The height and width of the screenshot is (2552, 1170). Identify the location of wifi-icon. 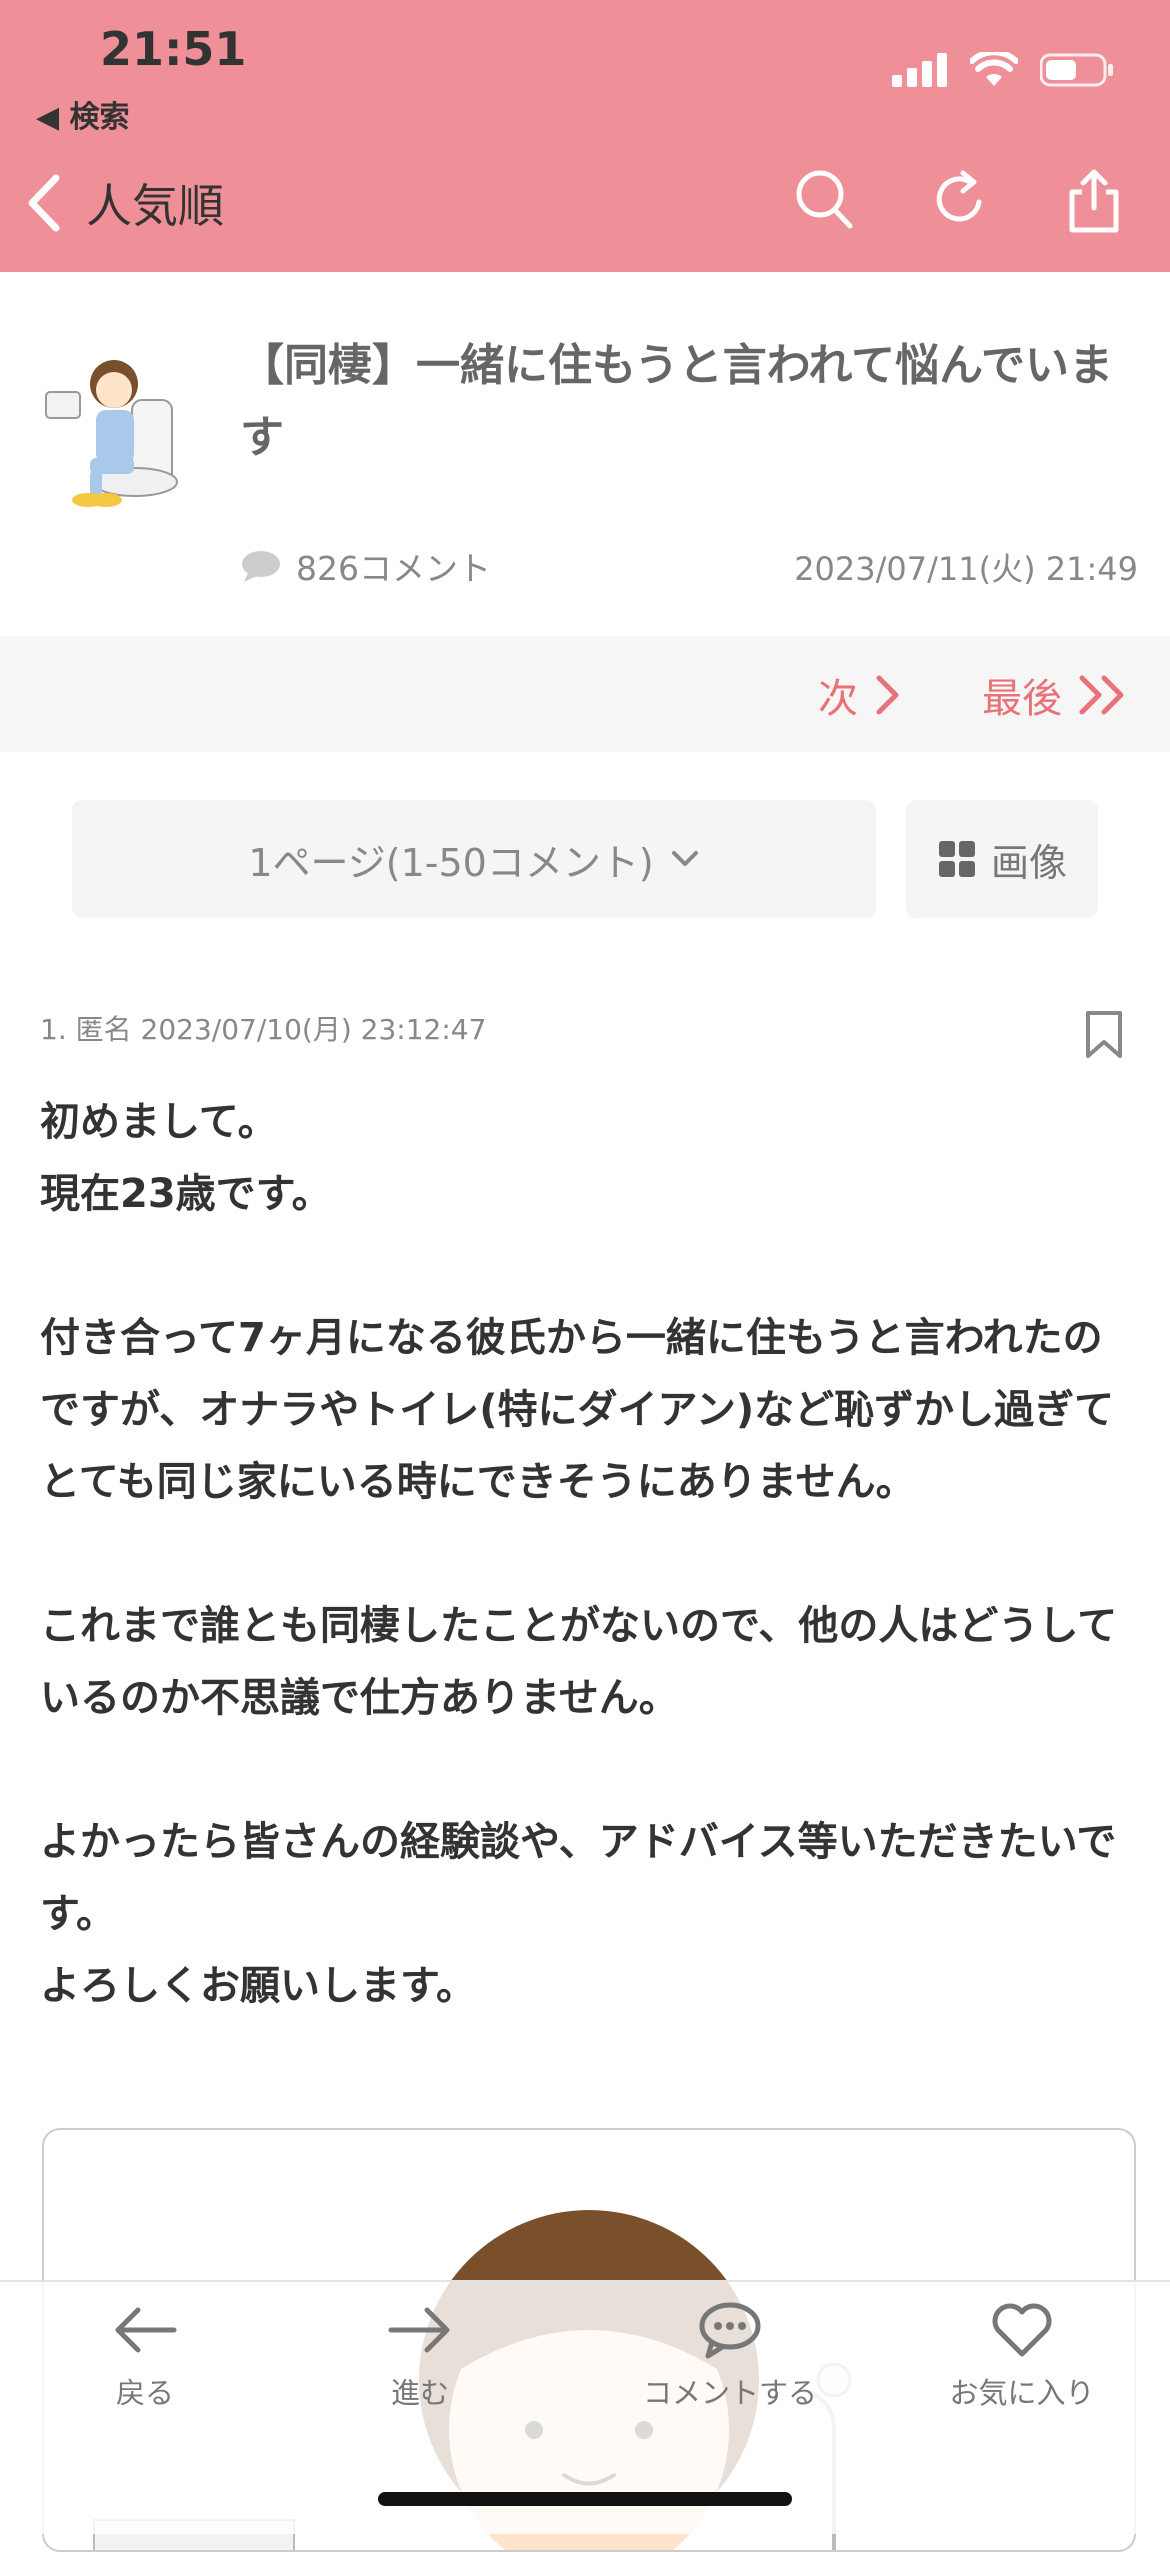
(994, 69).